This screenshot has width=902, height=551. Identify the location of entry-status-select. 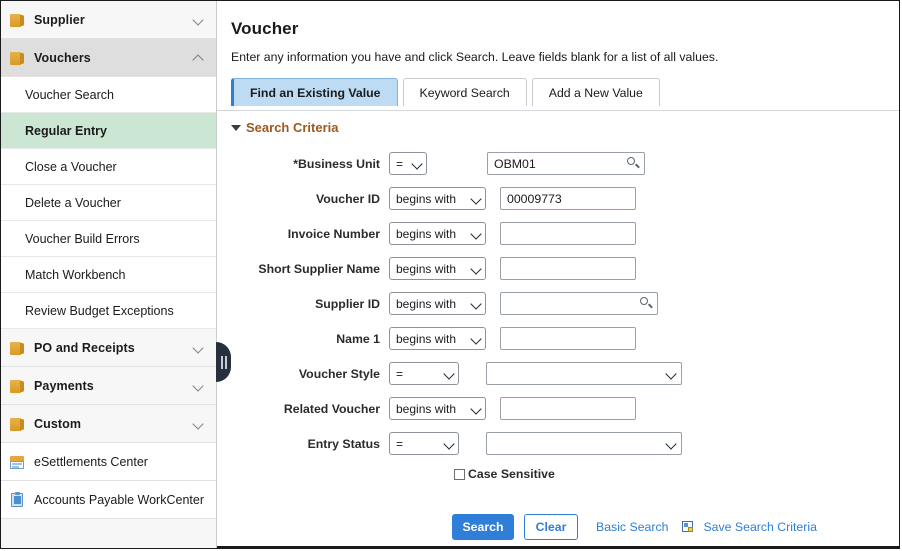
(584, 443).